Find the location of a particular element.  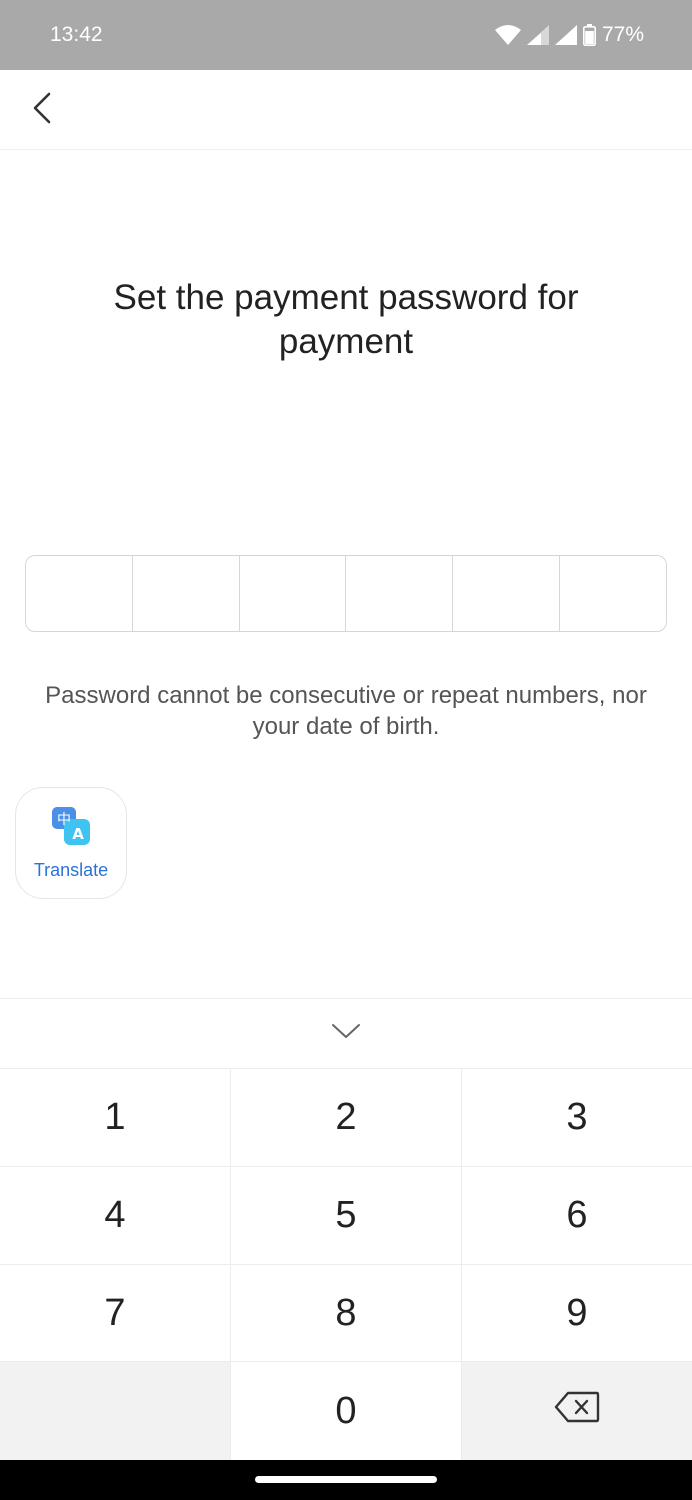

battery-icon is located at coordinates (589, 35).